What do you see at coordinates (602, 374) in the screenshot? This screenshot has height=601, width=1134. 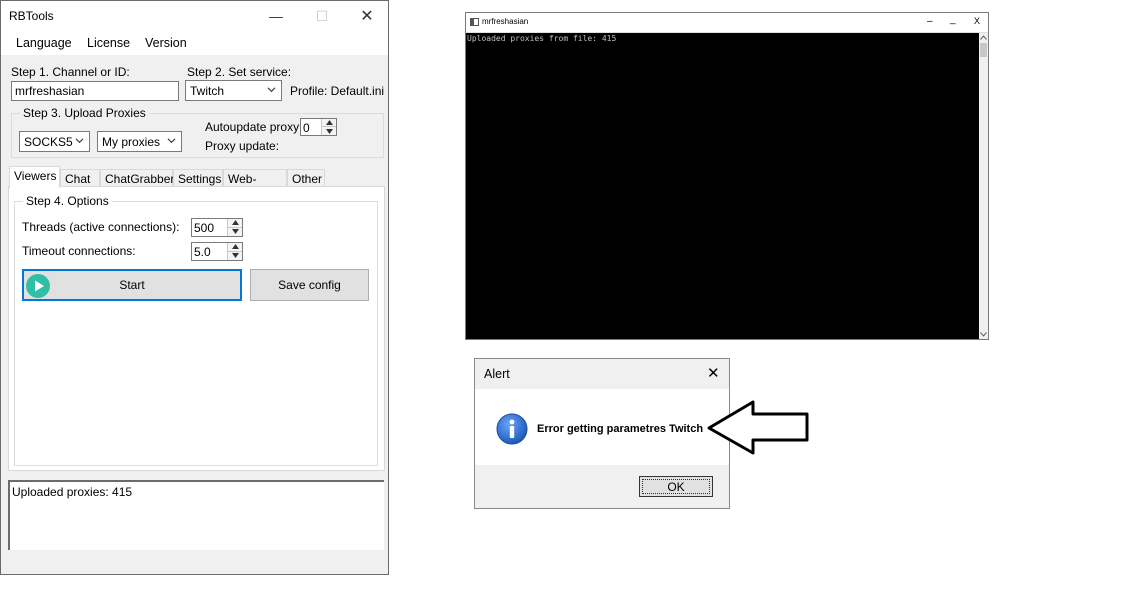 I see `alert-title-bar: Alert ✕` at bounding box center [602, 374].